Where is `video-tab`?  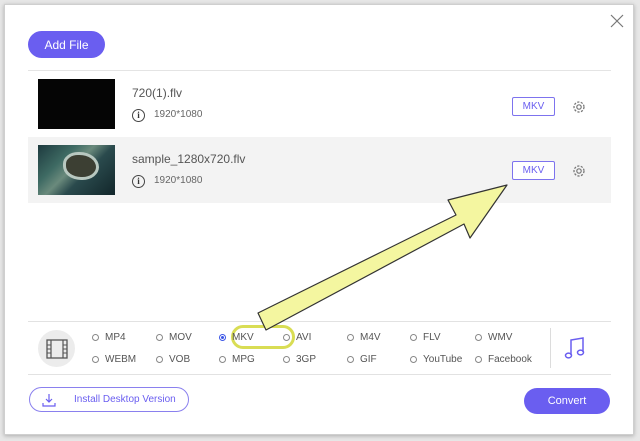 video-tab is located at coordinates (56, 348).